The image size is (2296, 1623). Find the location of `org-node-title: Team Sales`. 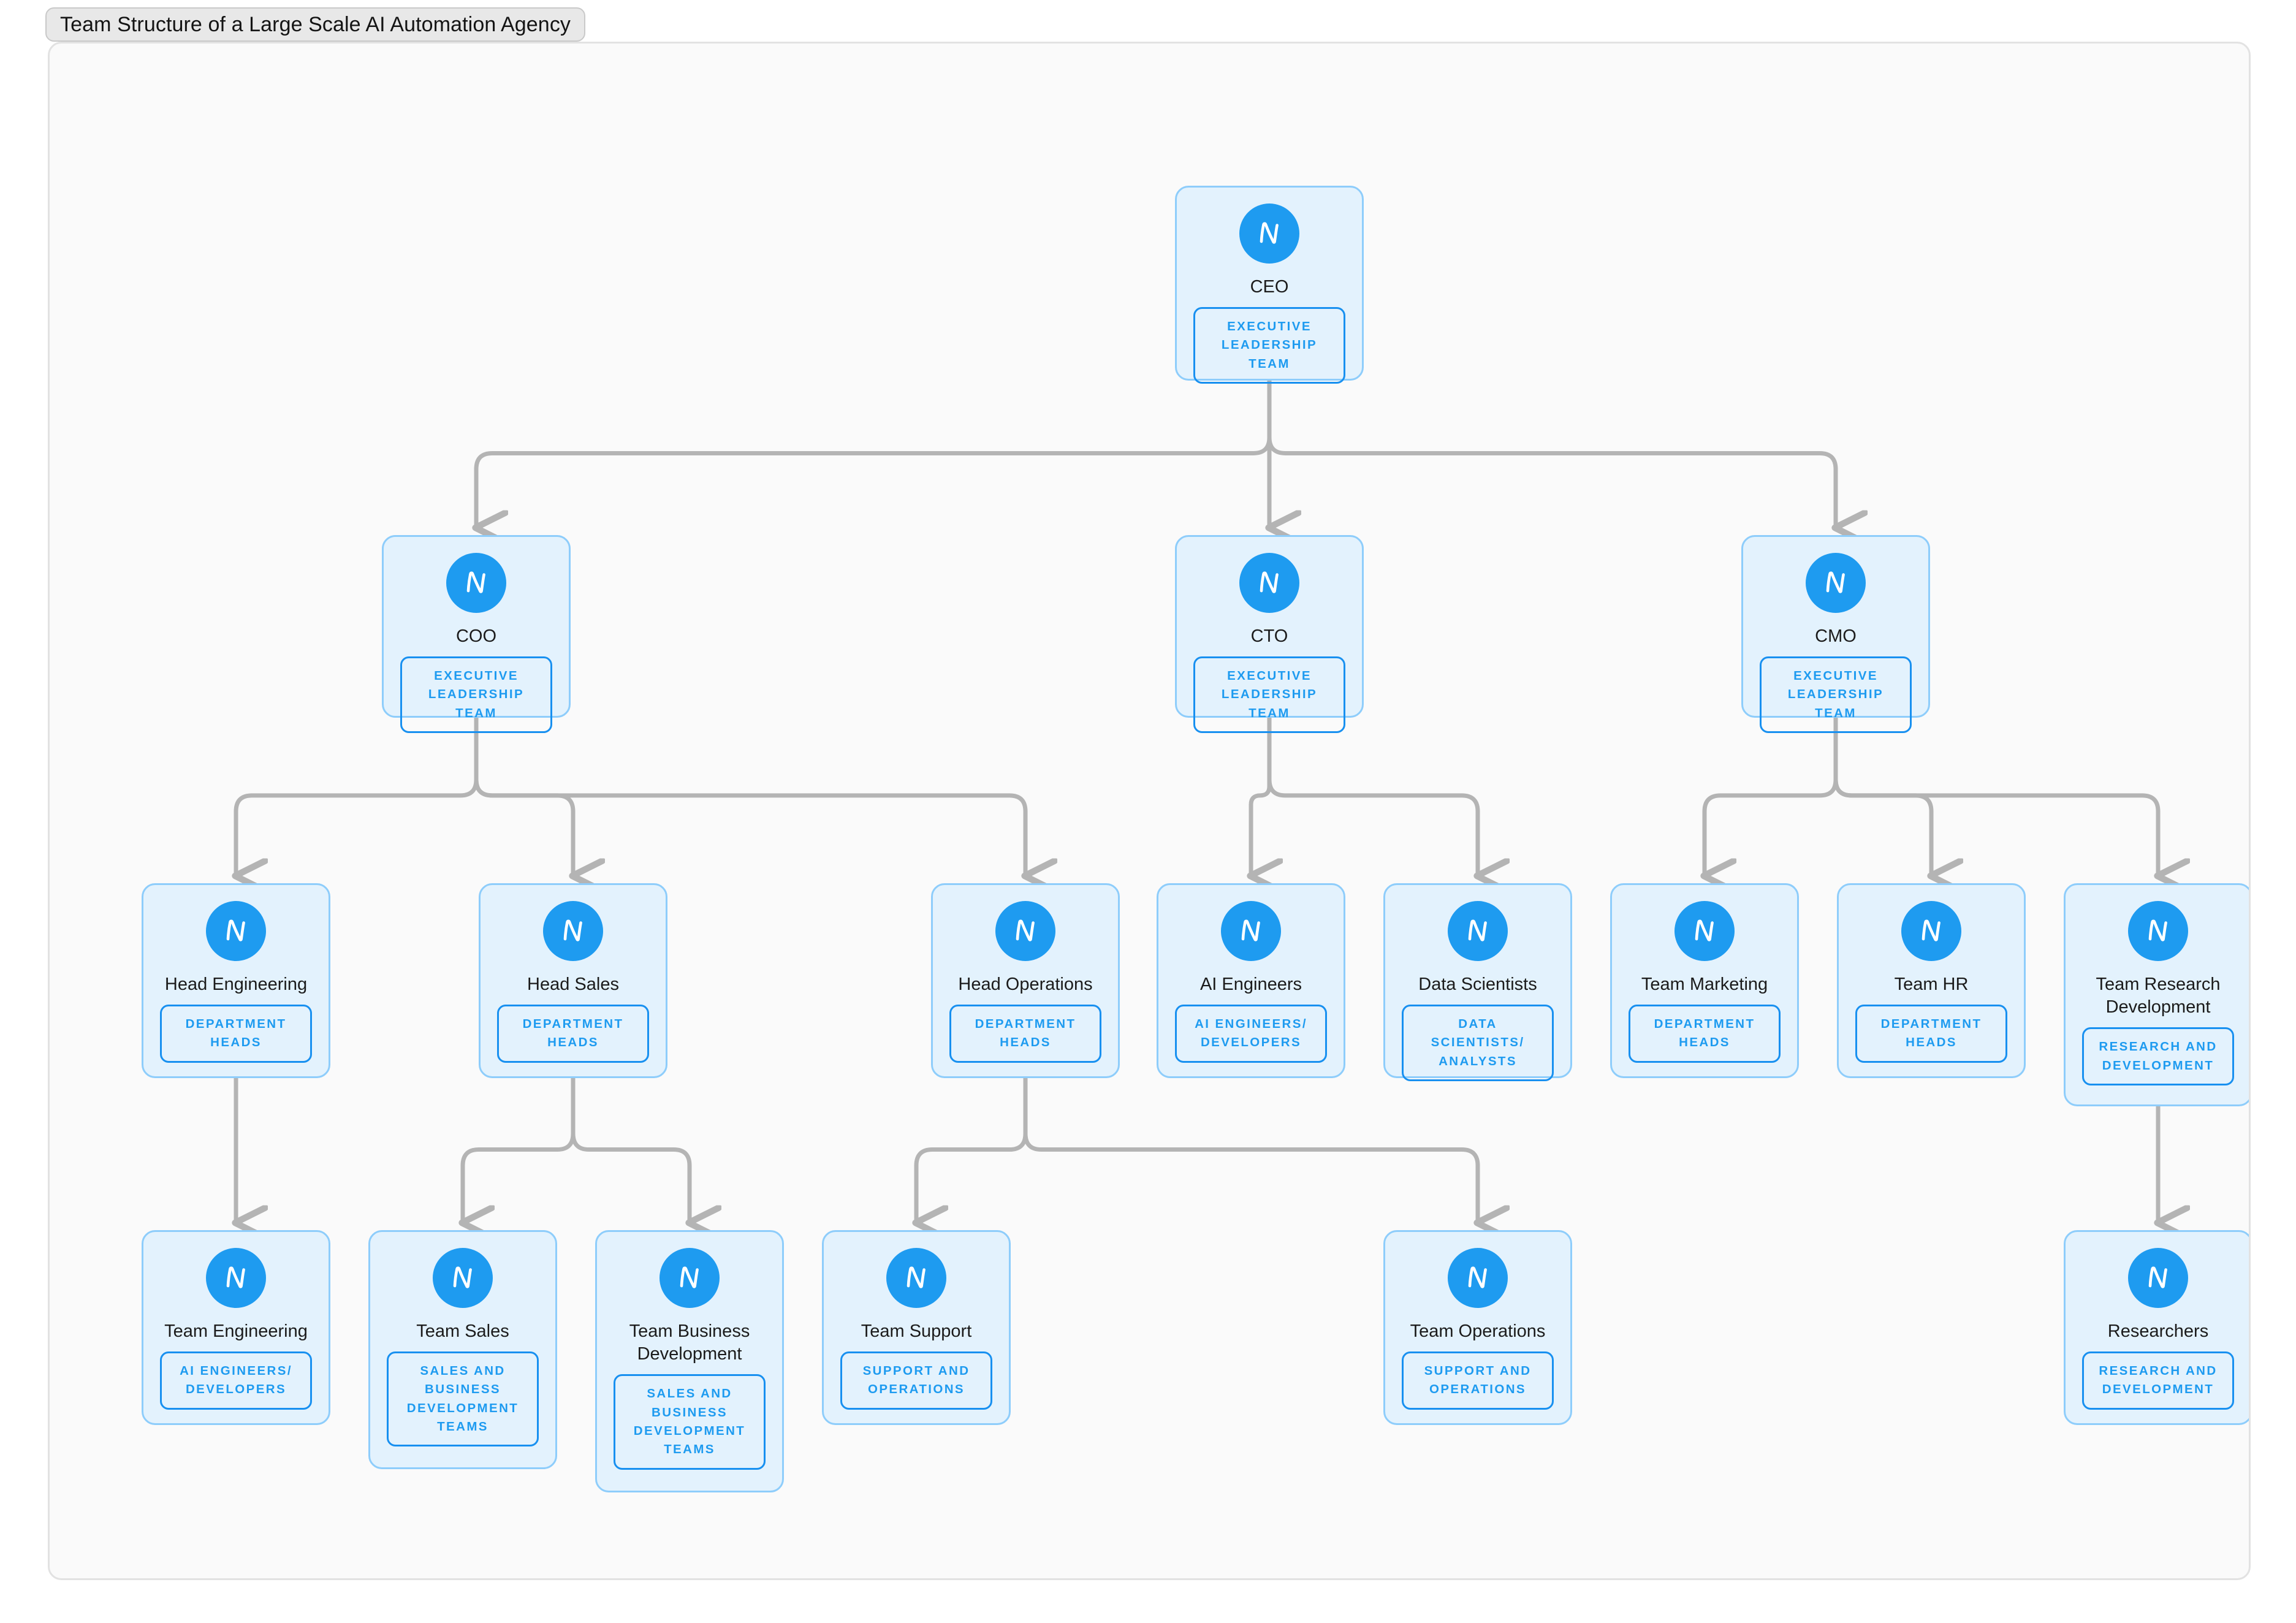

org-node-title: Team Sales is located at coordinates (462, 1331).